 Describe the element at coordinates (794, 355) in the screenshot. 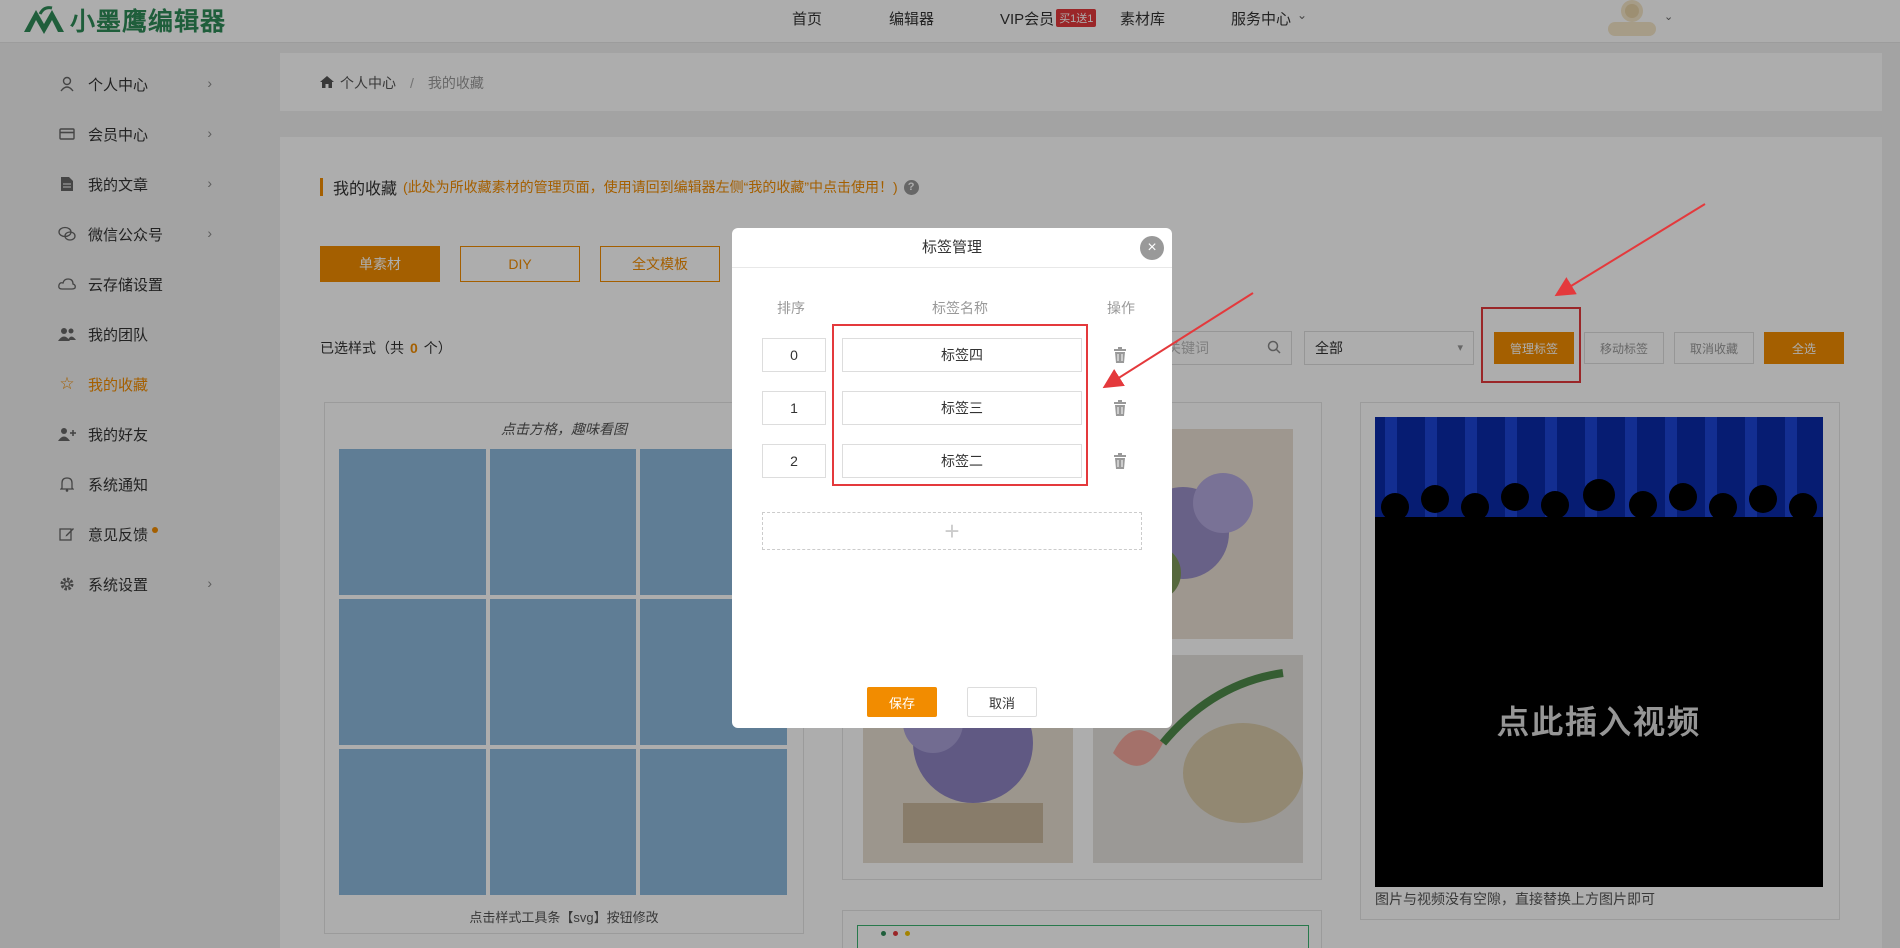

I see `tag-order-input: 0` at that location.